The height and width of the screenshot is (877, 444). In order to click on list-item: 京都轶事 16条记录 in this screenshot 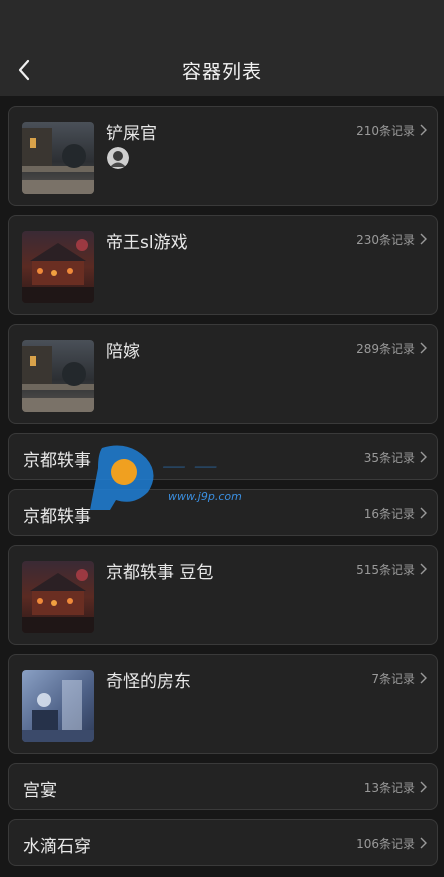, I will do `click(223, 512)`.